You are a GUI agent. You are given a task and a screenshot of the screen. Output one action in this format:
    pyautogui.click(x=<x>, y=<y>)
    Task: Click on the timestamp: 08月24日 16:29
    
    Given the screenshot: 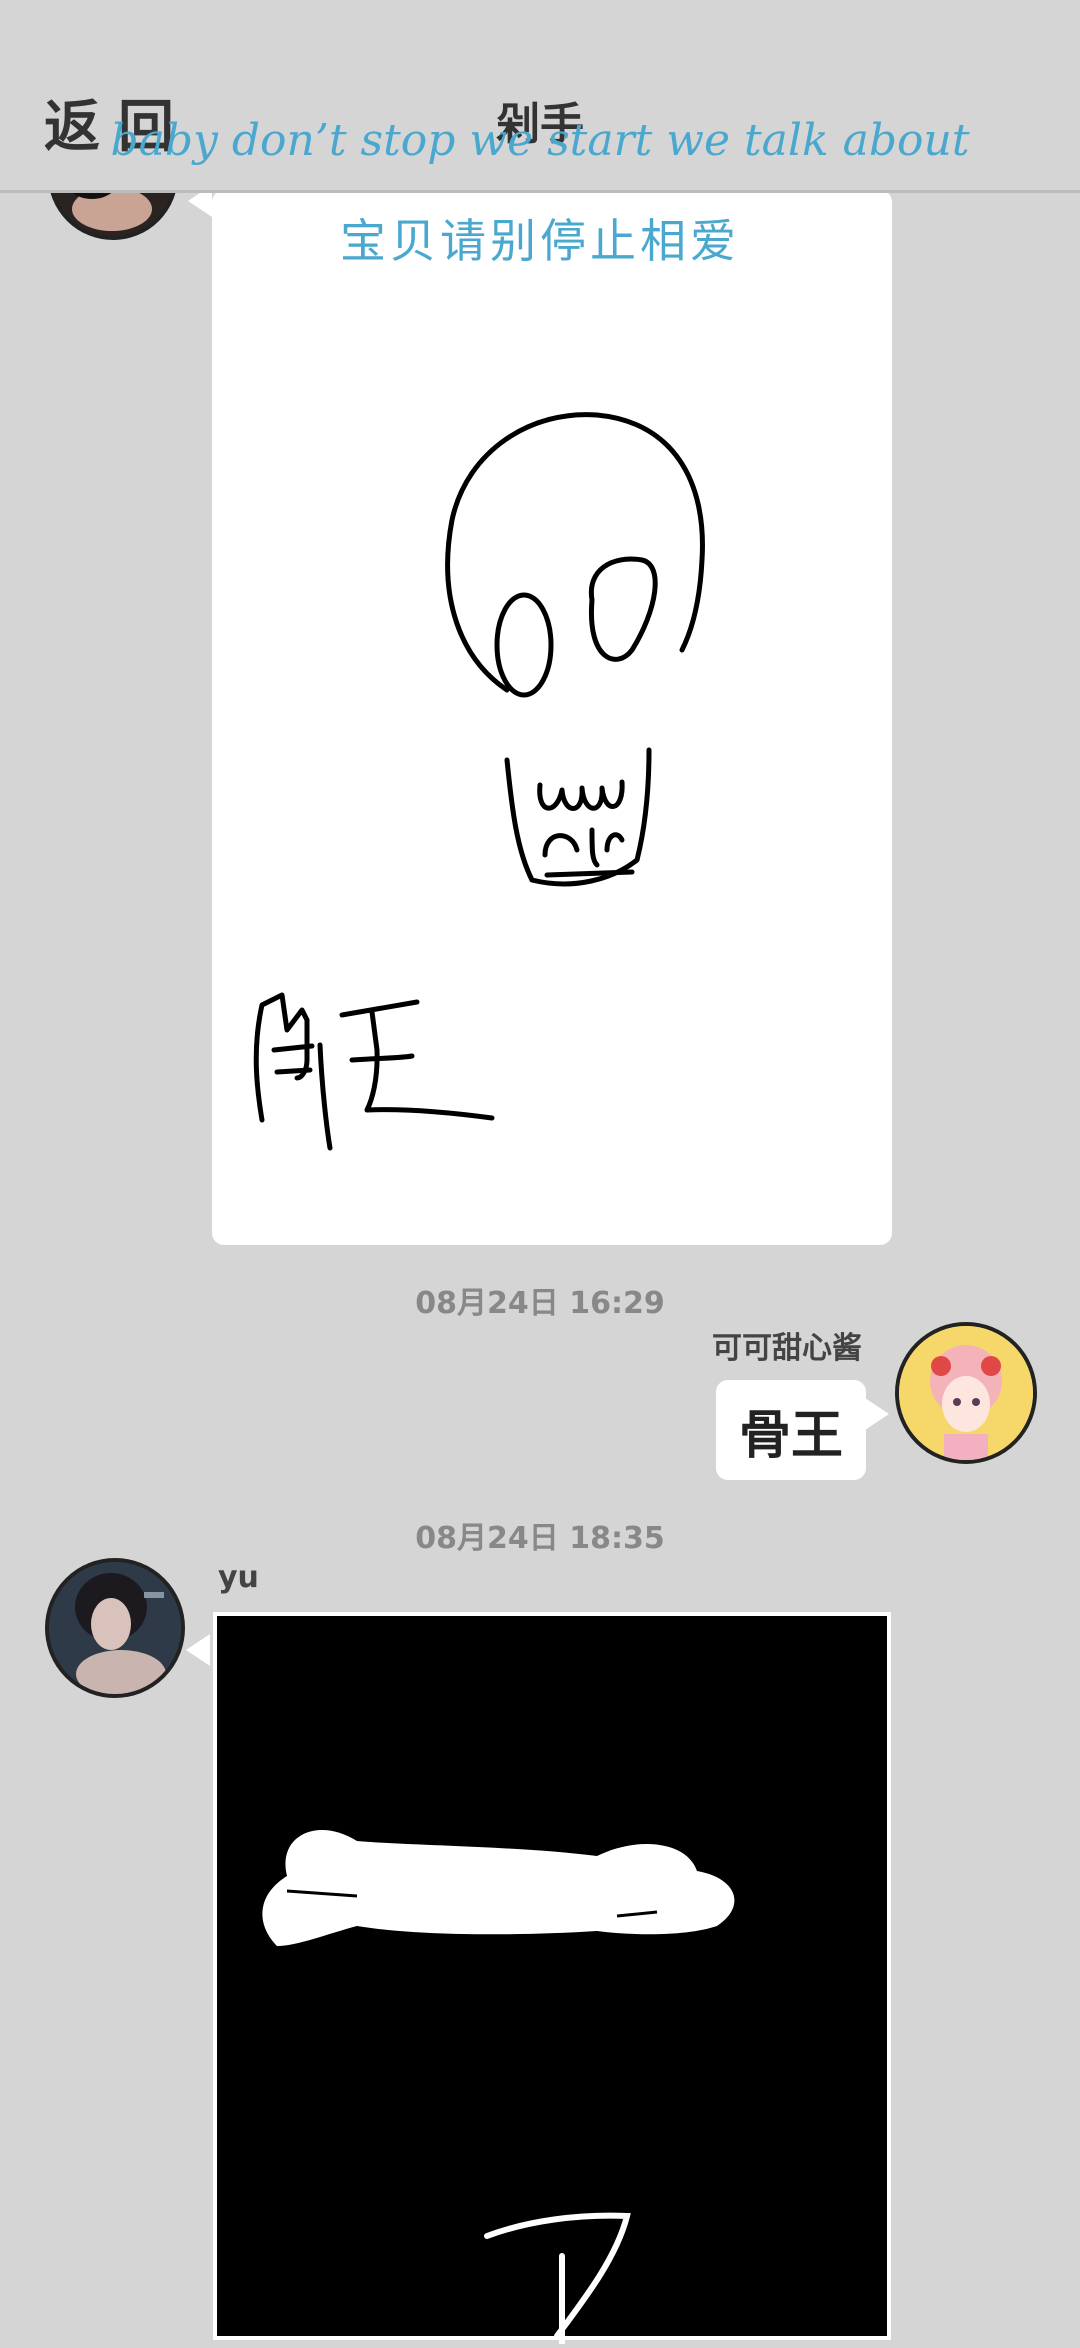 What is the action you would take?
    pyautogui.click(x=540, y=1303)
    